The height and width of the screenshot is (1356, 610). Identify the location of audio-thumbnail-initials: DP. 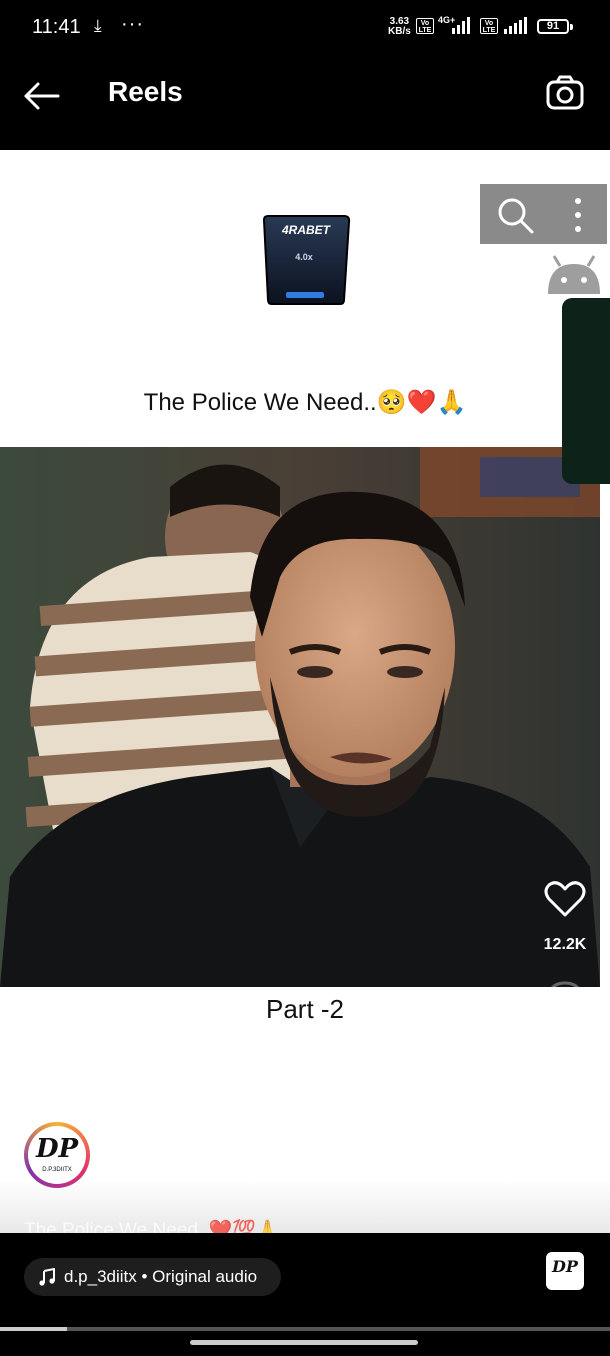
(565, 1266).